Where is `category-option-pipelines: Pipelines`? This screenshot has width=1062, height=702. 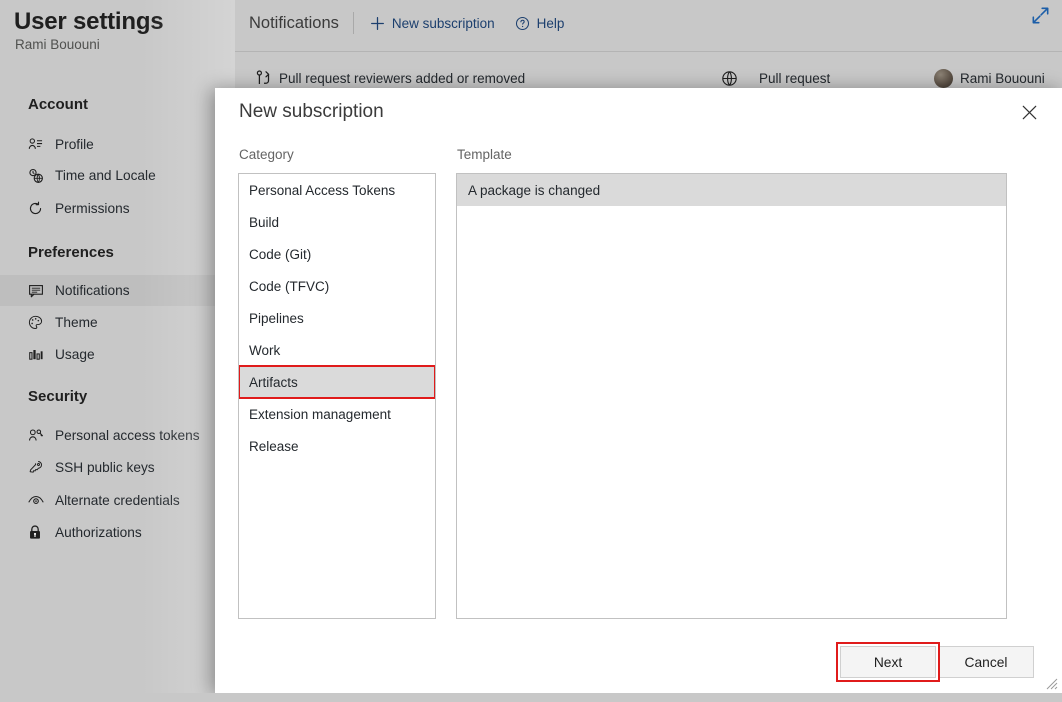 category-option-pipelines: Pipelines is located at coordinates (337, 318).